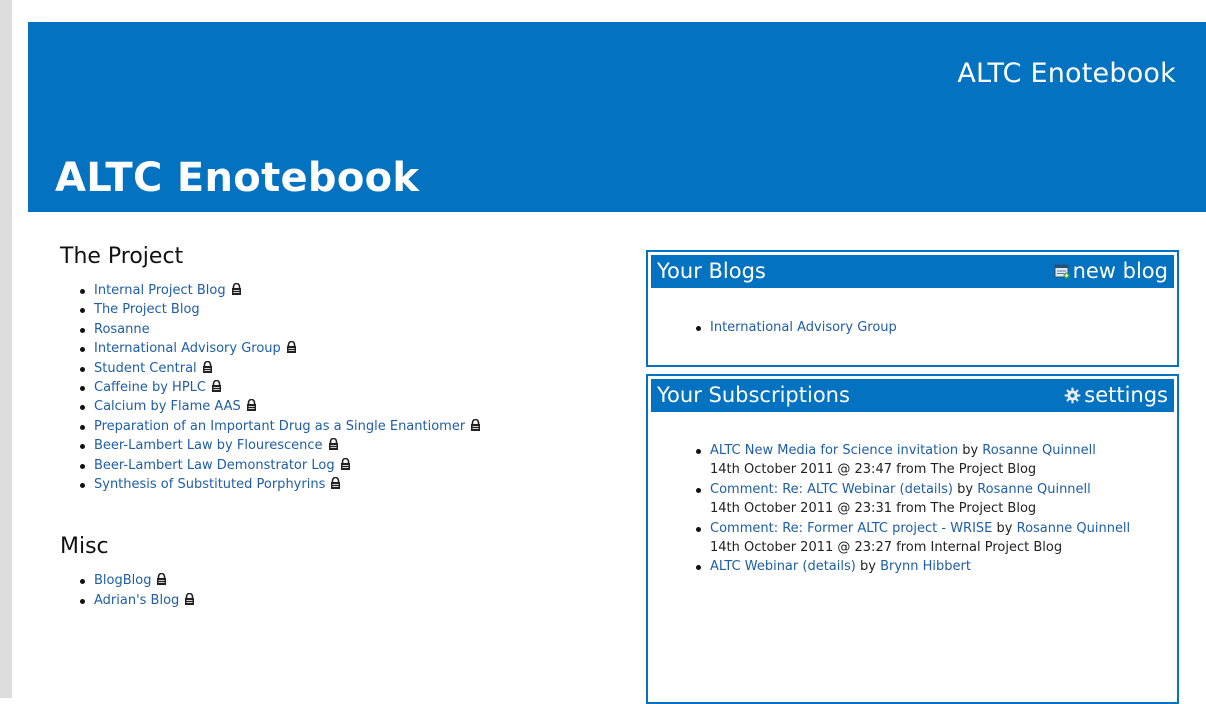 Image resolution: width=1206 pixels, height=704 pixels. Describe the element at coordinates (122, 580) in the screenshot. I see `blog-link: BlogBlog` at that location.